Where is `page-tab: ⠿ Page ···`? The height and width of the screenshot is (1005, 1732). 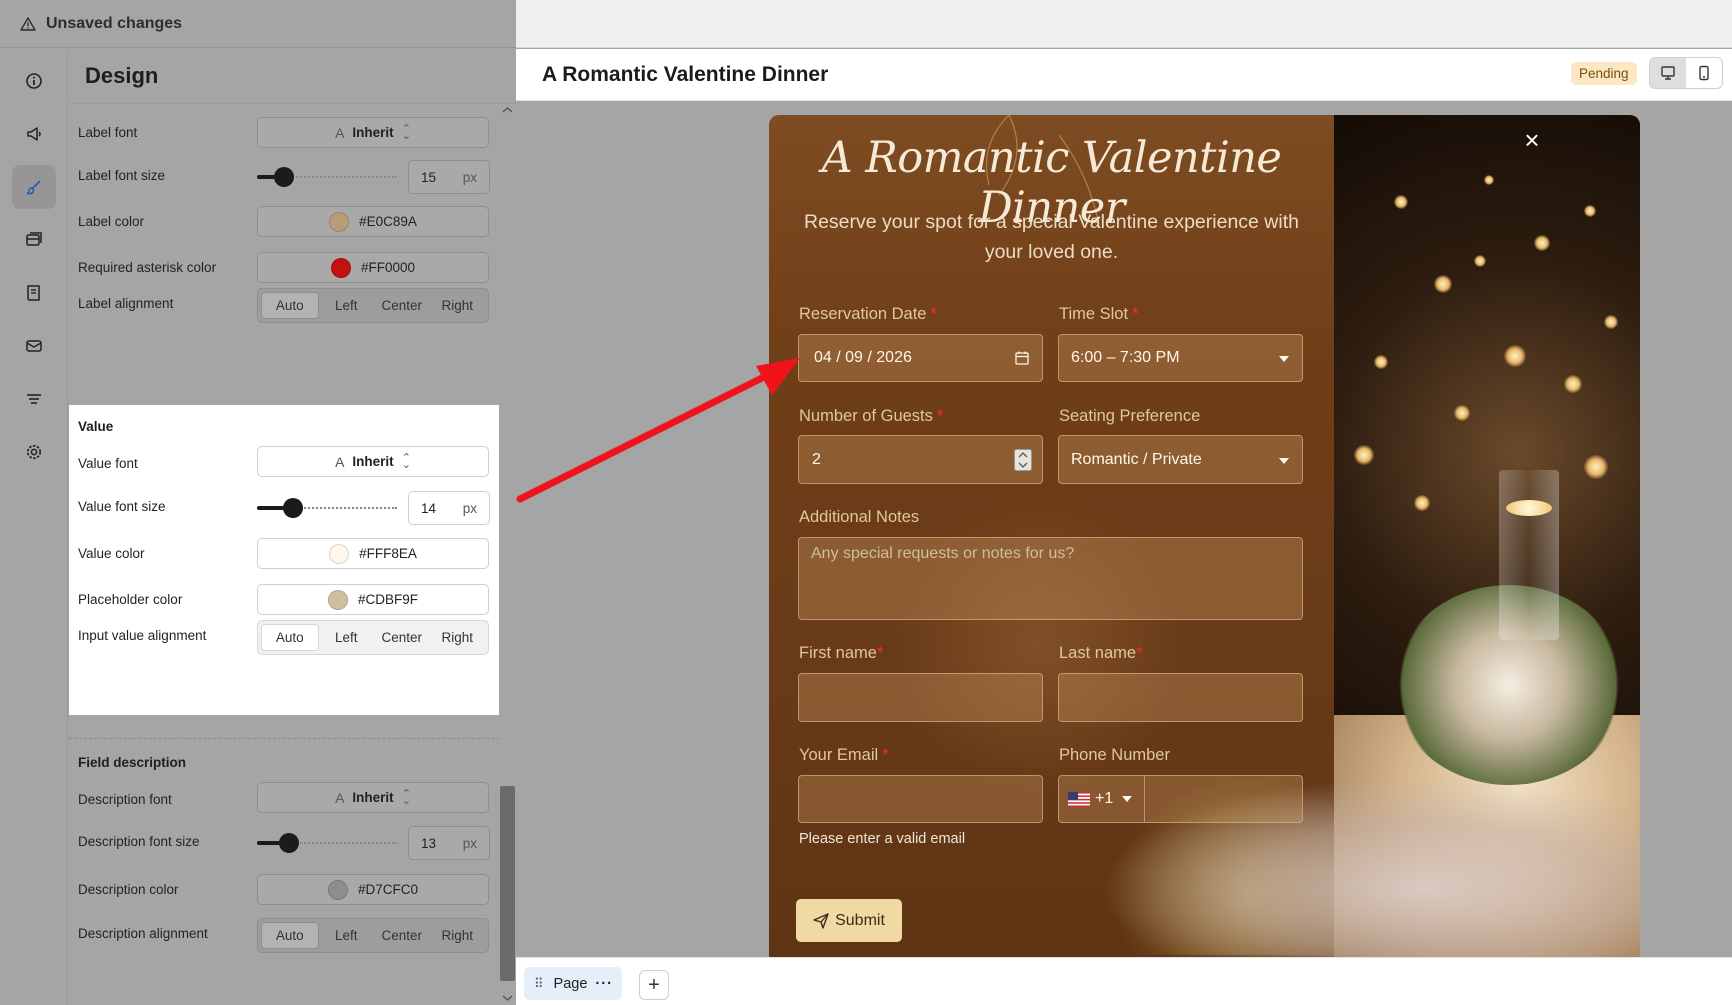 page-tab: ⠿ Page ··· is located at coordinates (573, 983).